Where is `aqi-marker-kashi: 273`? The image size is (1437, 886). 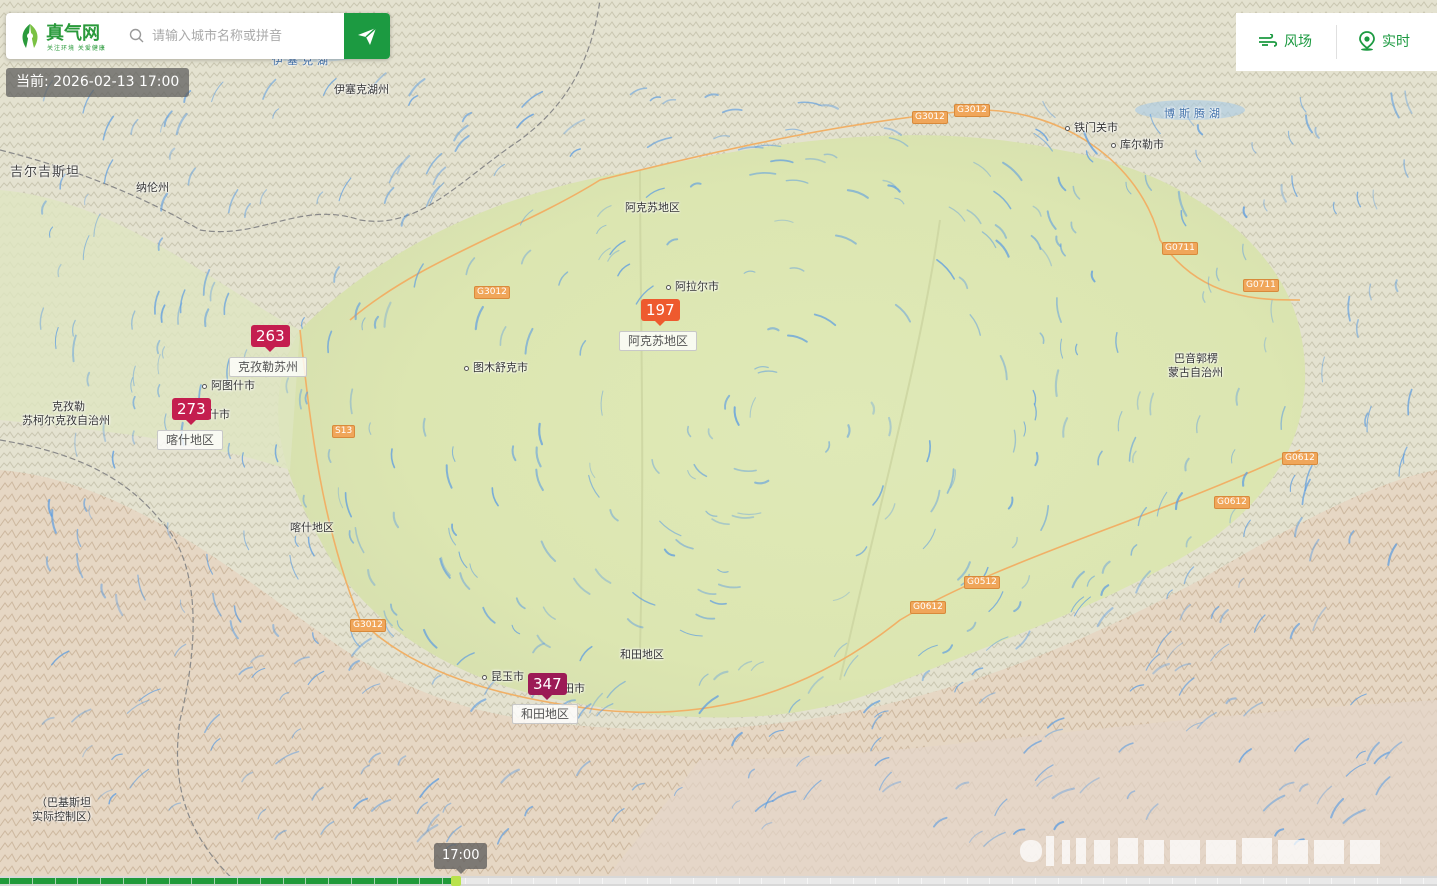
aqi-marker-kashi: 273 is located at coordinates (191, 411).